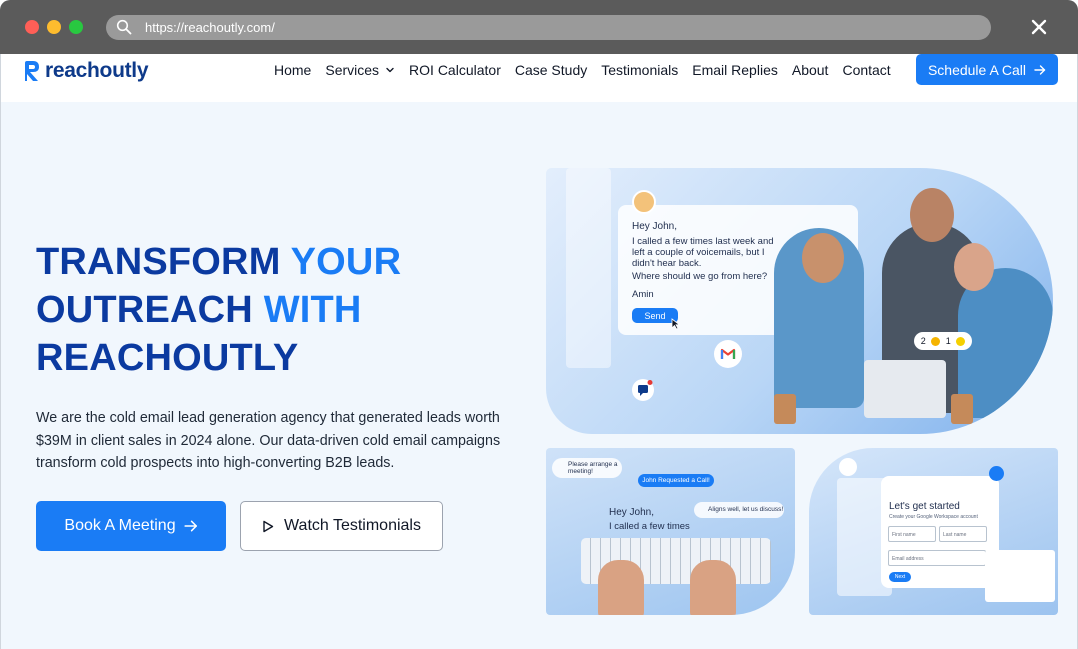 Image resolution: width=1078 pixels, height=649 pixels. What do you see at coordinates (548, 27) in the screenshot?
I see `address-bar: https://reachoutly.com/` at bounding box center [548, 27].